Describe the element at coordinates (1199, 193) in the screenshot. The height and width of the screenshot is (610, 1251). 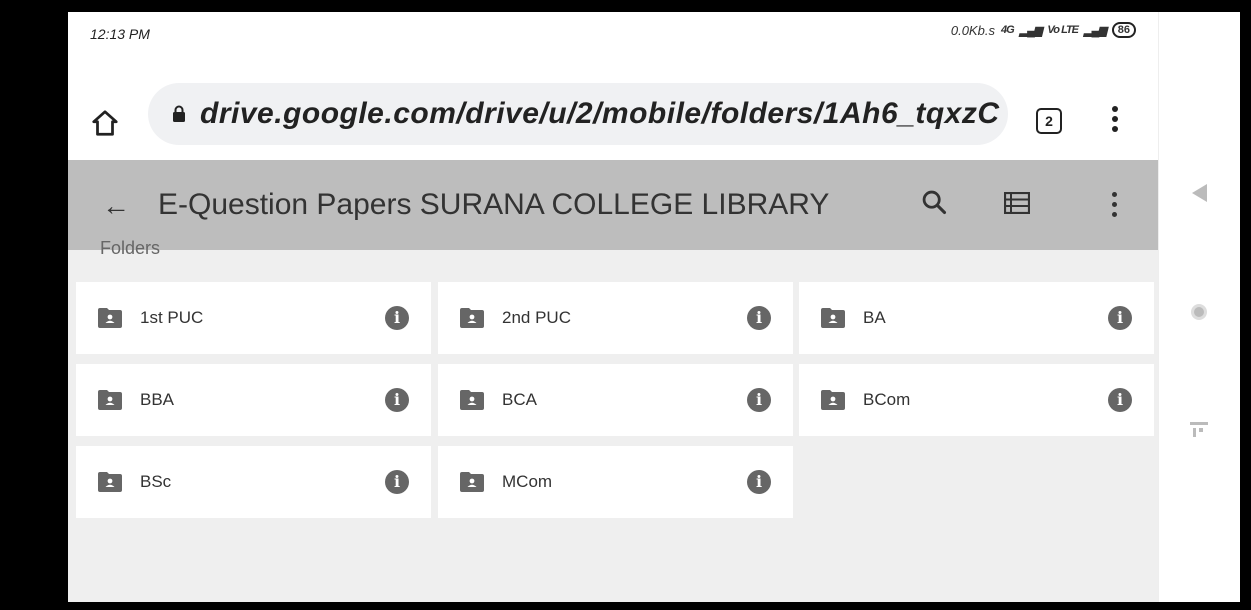
I see `nav-back-icon` at that location.